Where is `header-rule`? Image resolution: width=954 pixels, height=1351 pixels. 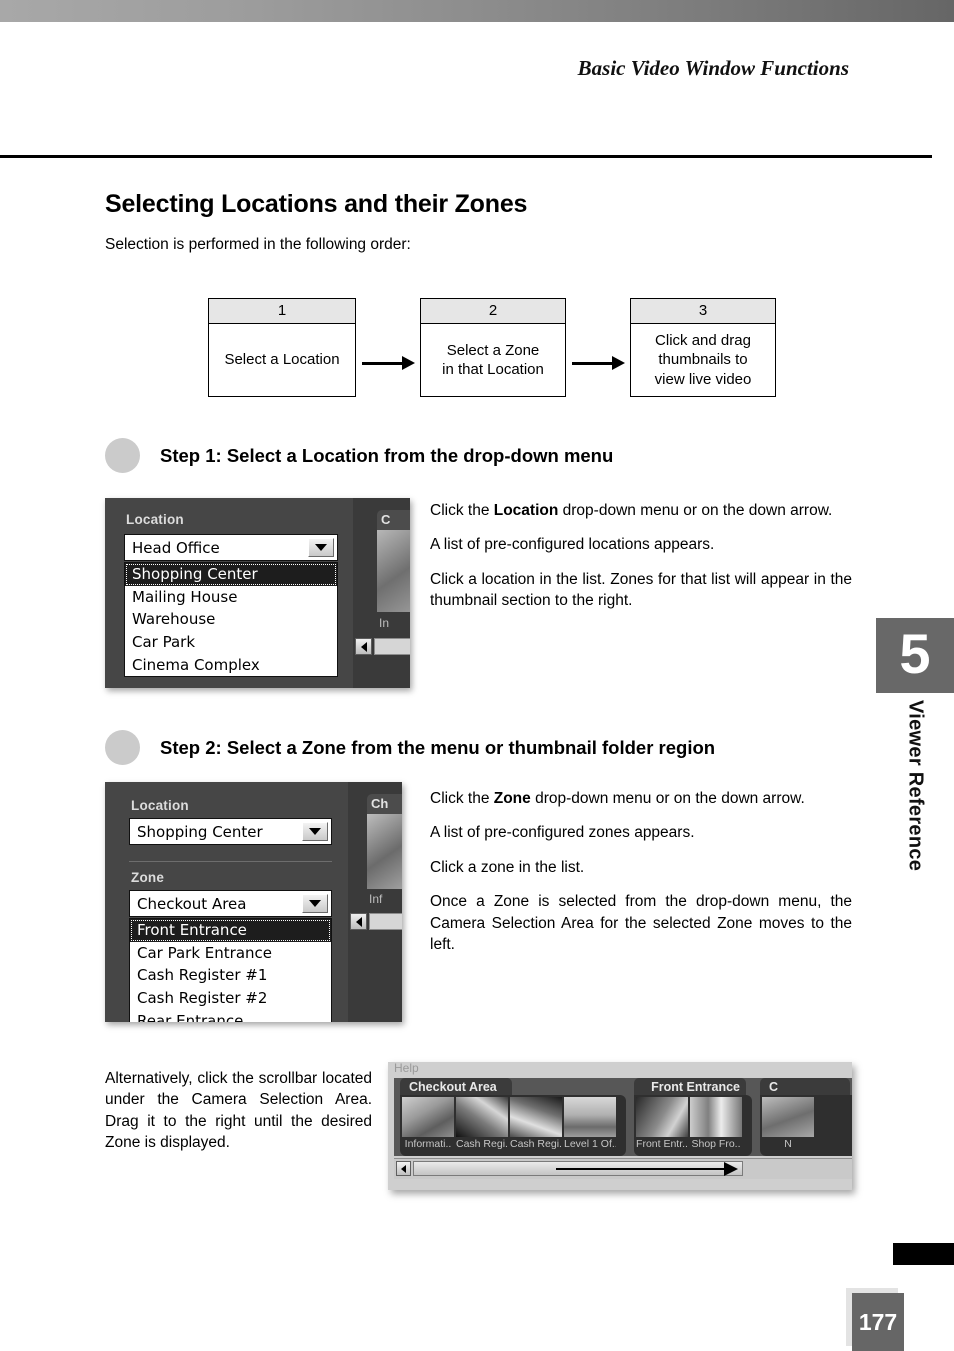
header-rule is located at coordinates (466, 156).